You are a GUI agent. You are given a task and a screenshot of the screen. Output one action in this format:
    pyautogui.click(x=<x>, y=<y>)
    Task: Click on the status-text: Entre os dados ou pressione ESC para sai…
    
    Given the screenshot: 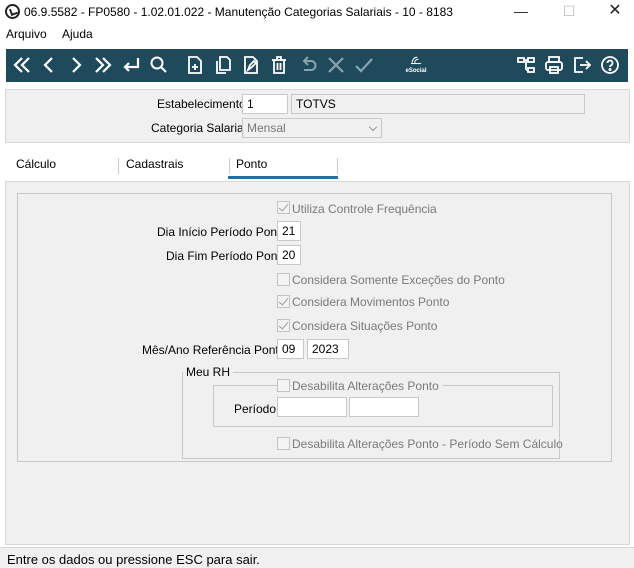 What is the action you would take?
    pyautogui.click(x=133, y=559)
    